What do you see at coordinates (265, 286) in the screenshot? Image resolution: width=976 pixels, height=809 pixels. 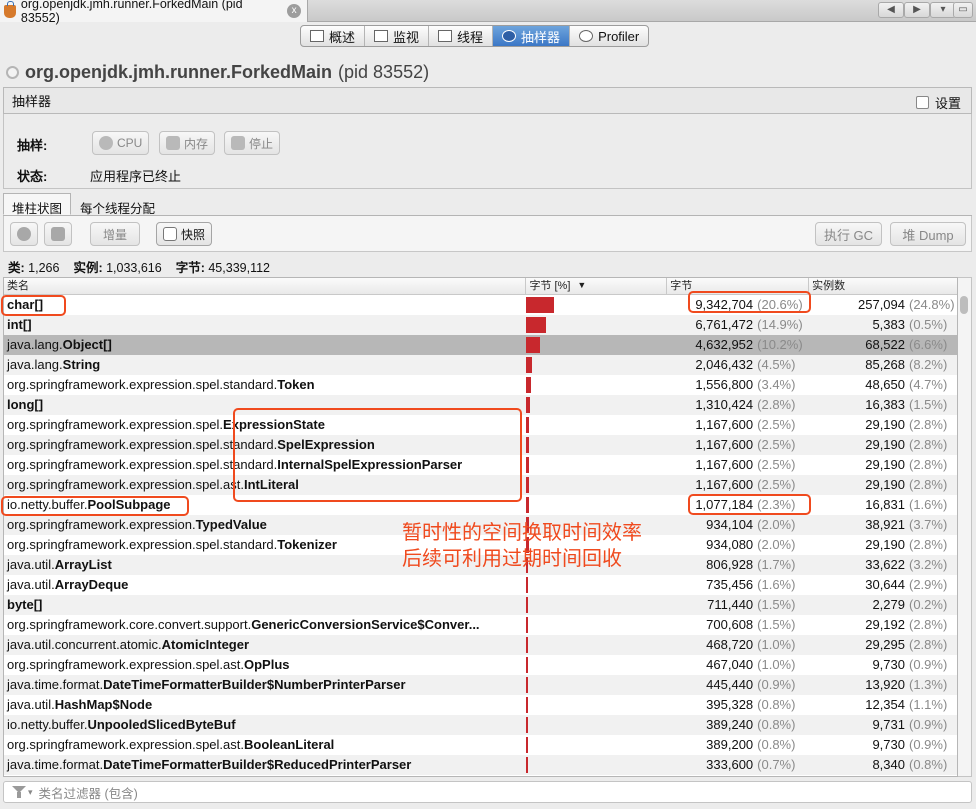 I see `column-class-name: 类名` at bounding box center [265, 286].